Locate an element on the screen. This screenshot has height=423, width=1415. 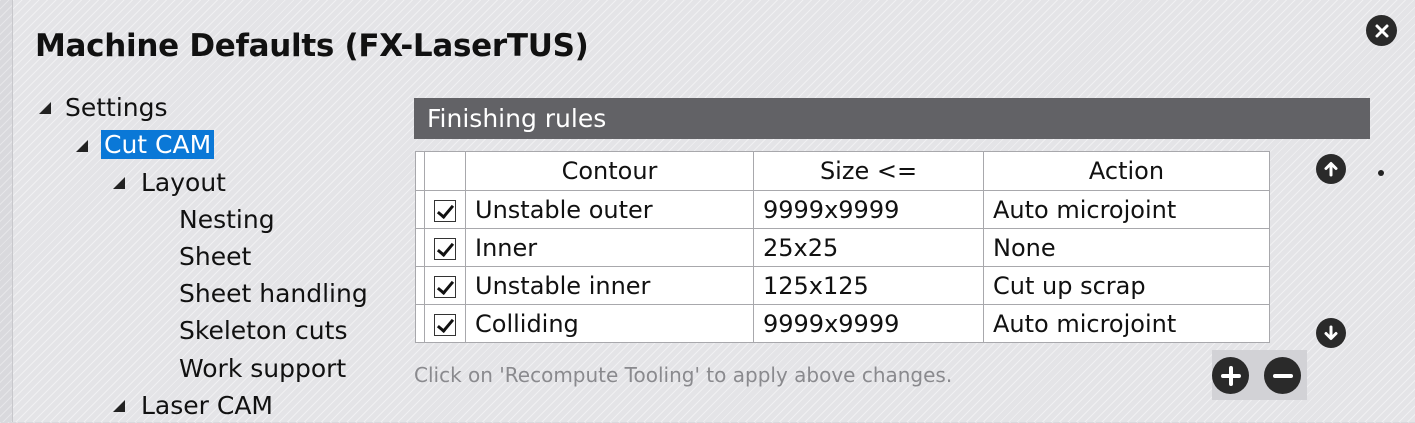
tree-item-laser-cam: Laser CAM is located at coordinates (207, 406).